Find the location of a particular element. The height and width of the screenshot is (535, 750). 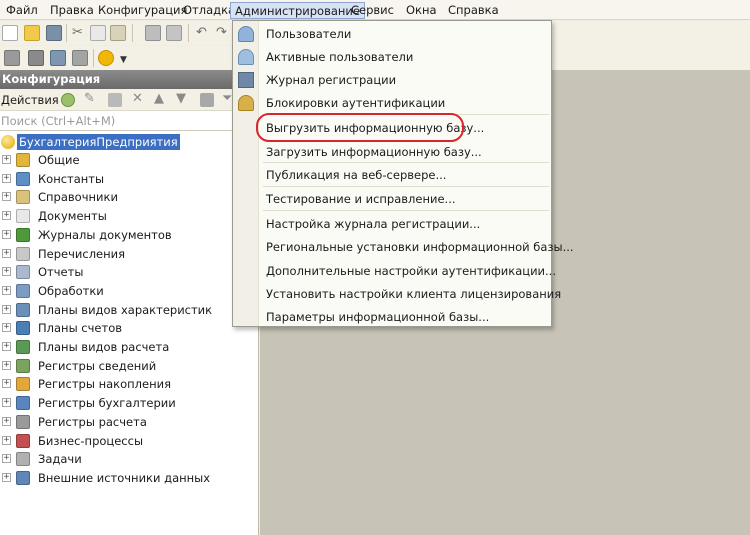

print-icon is located at coordinates (153, 33).